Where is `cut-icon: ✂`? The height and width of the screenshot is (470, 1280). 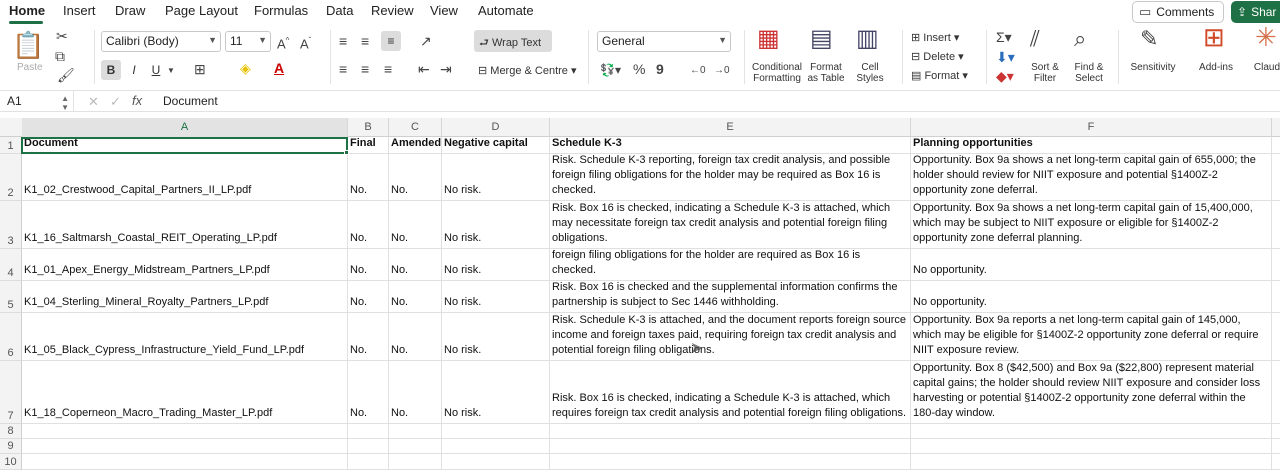
cut-icon: ✂ is located at coordinates (62, 36).